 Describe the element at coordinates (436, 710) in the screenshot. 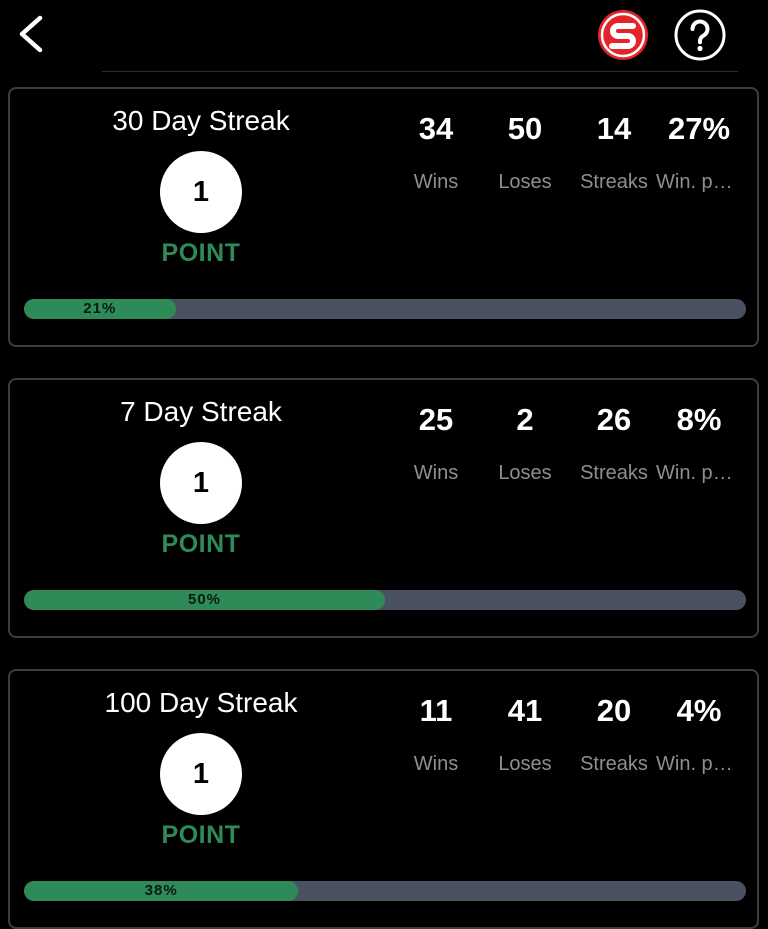

I see `stat-value: 11` at that location.